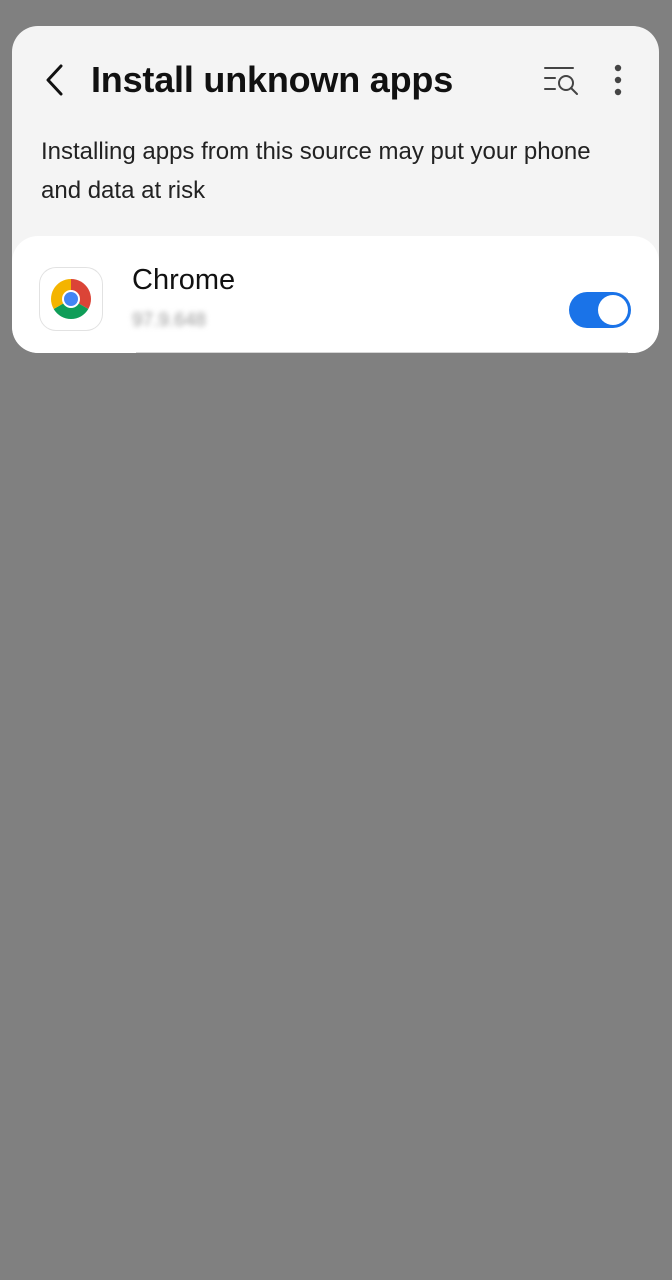  I want to click on more-options-button, so click(618, 80).